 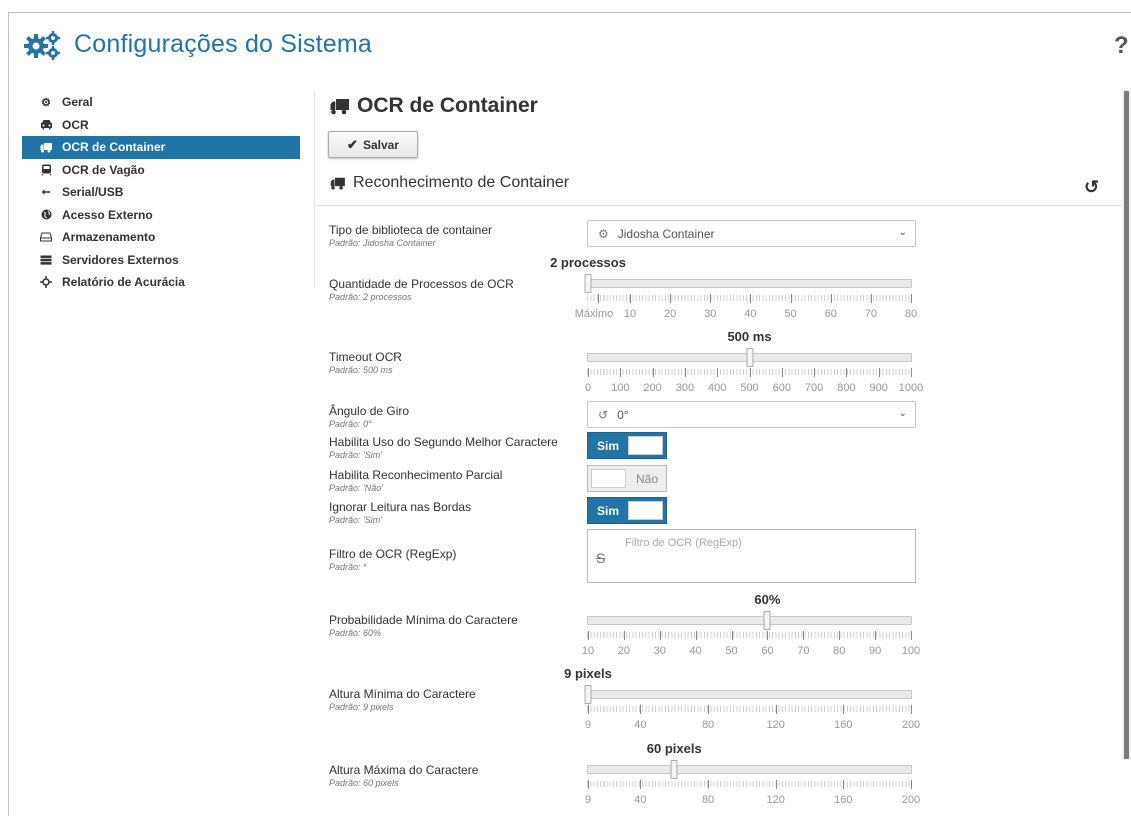 I want to click on probability-tick-label: 10, so click(x=588, y=651).